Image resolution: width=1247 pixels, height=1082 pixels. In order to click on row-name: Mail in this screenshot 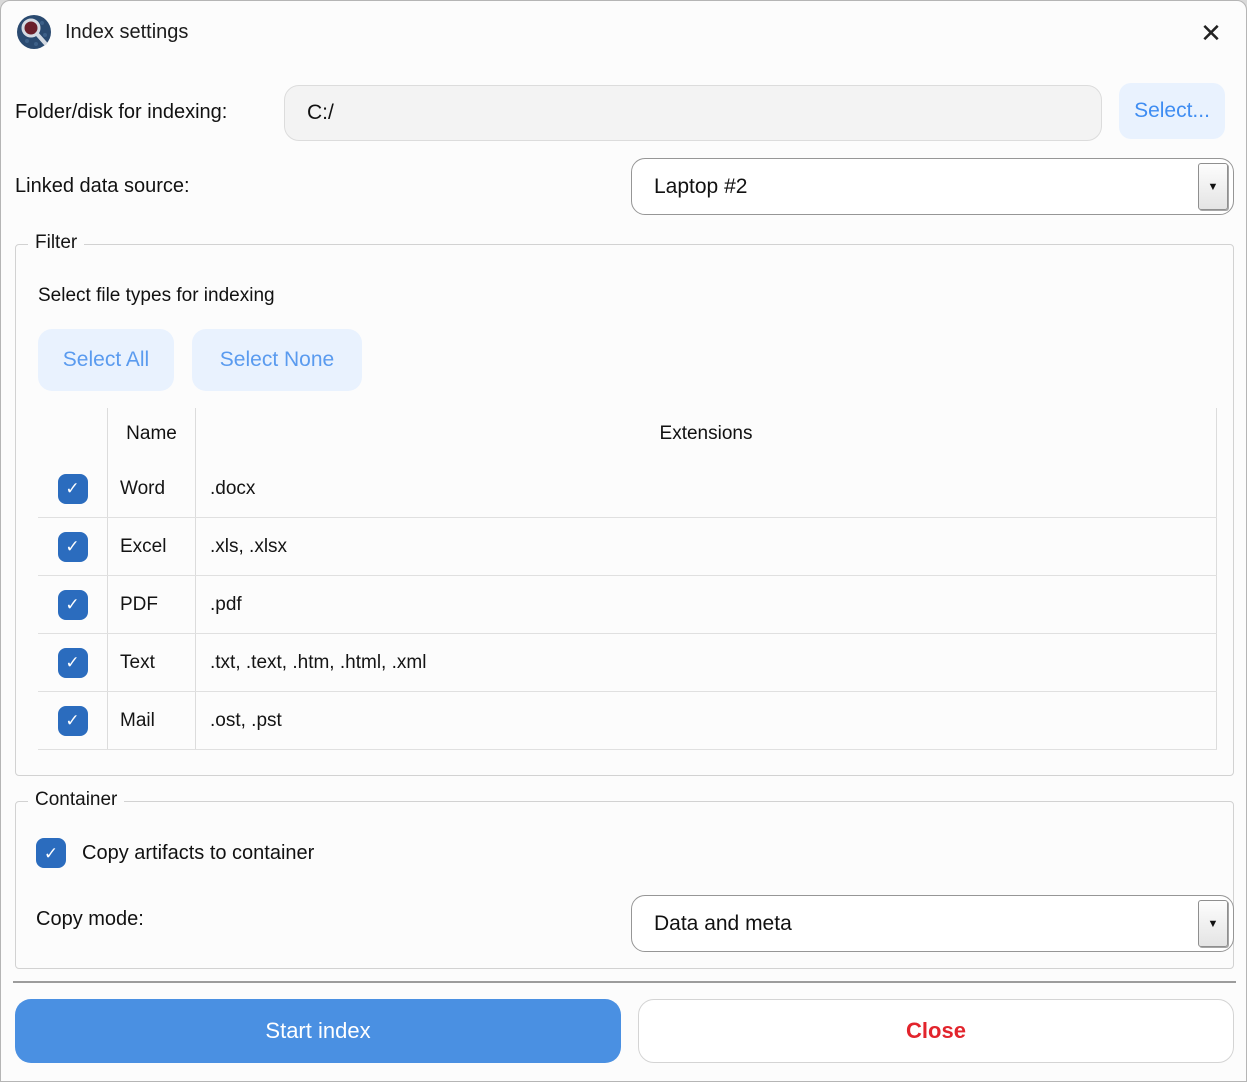, I will do `click(151, 720)`.